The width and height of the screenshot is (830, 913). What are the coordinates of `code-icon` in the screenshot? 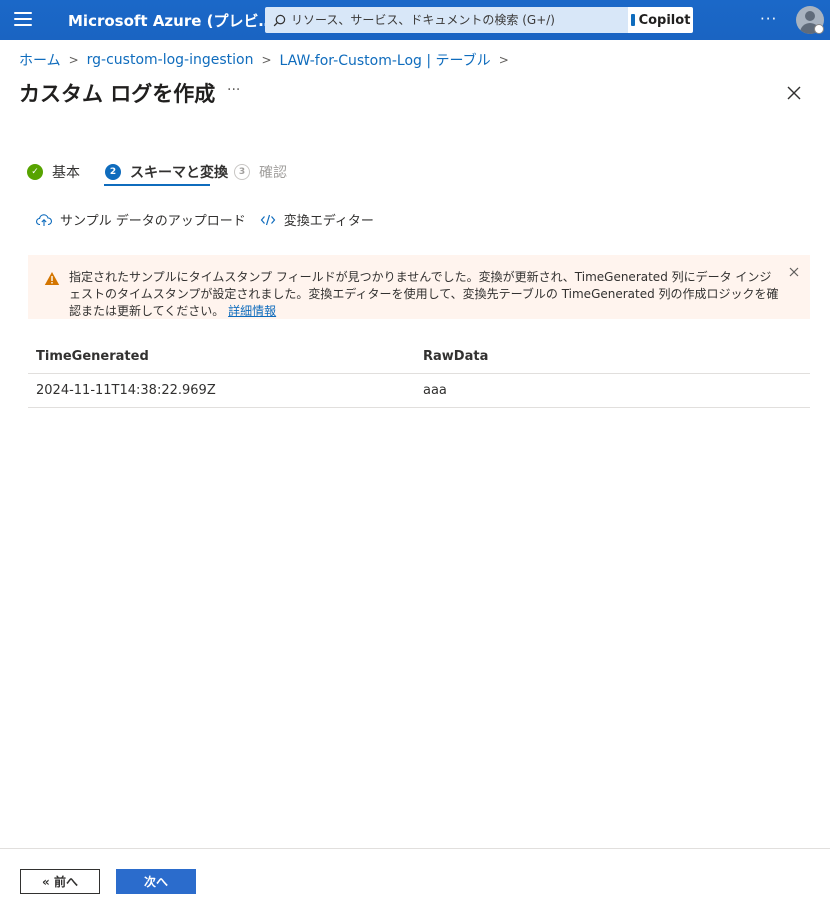 It's located at (268, 219).